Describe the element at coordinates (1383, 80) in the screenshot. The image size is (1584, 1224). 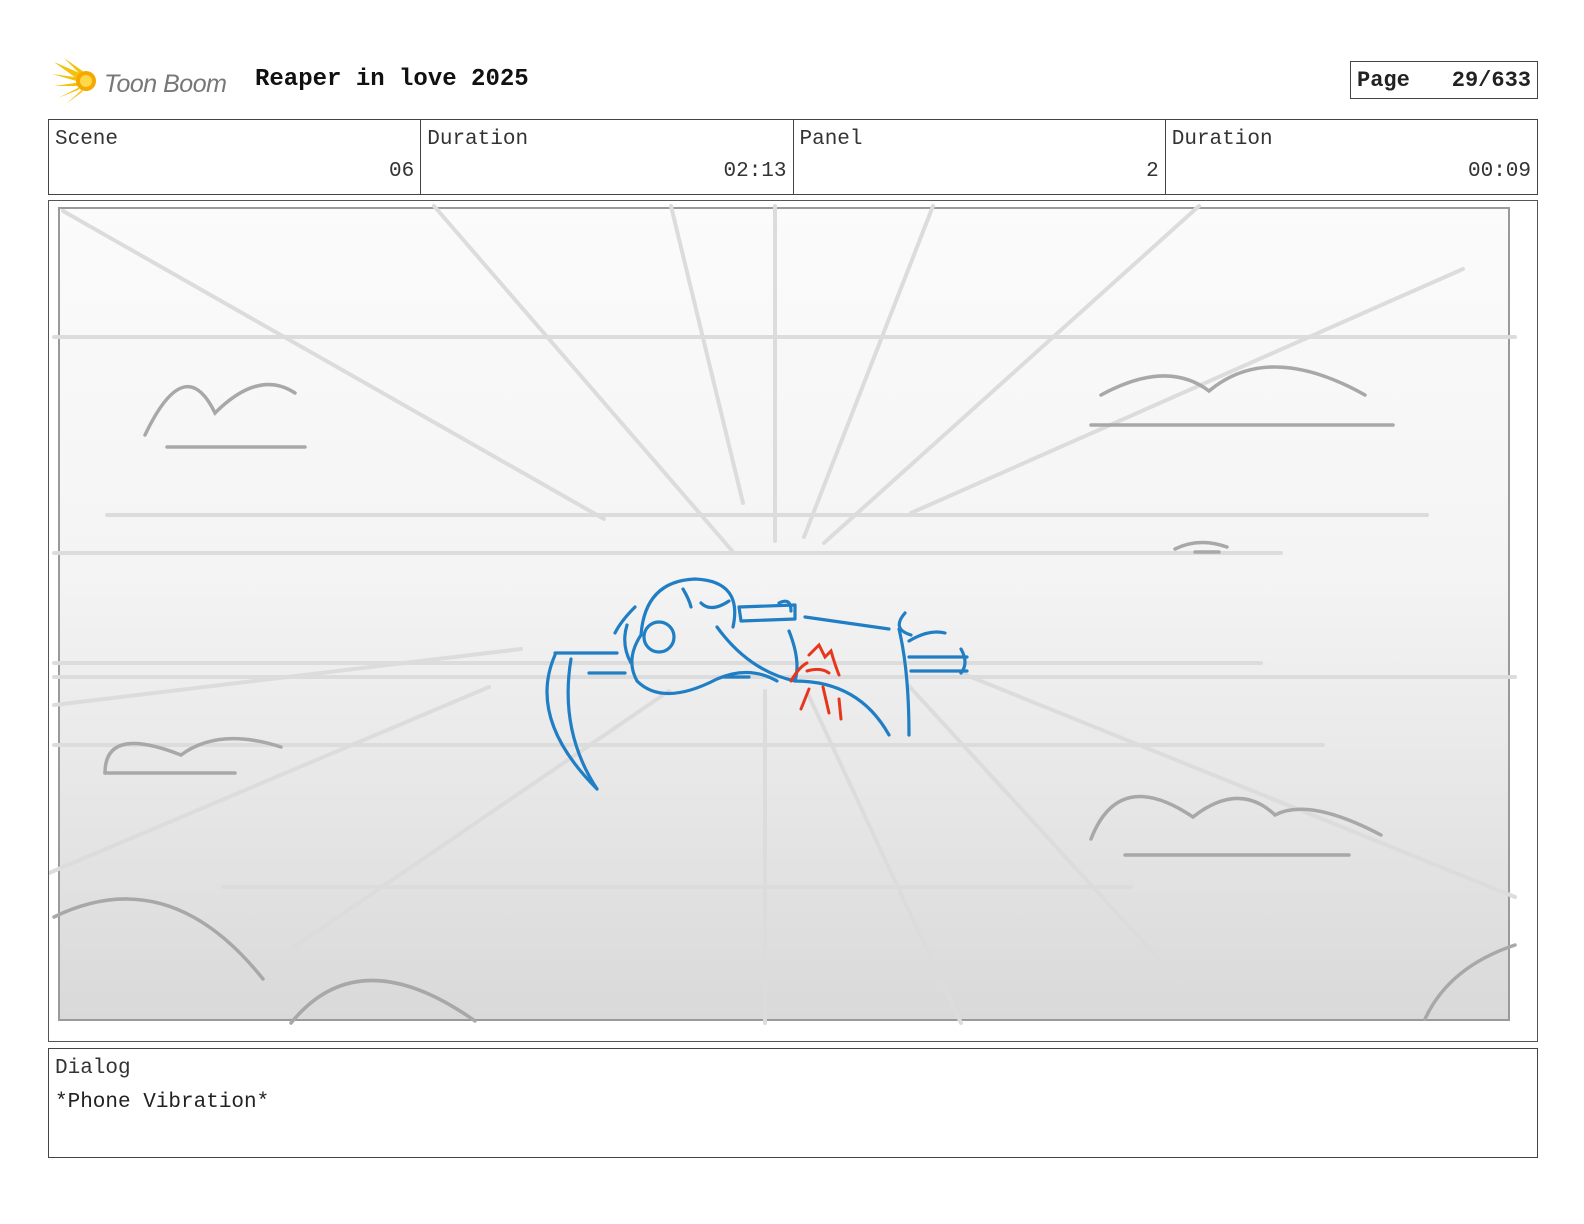
I see `page-label: Page` at that location.